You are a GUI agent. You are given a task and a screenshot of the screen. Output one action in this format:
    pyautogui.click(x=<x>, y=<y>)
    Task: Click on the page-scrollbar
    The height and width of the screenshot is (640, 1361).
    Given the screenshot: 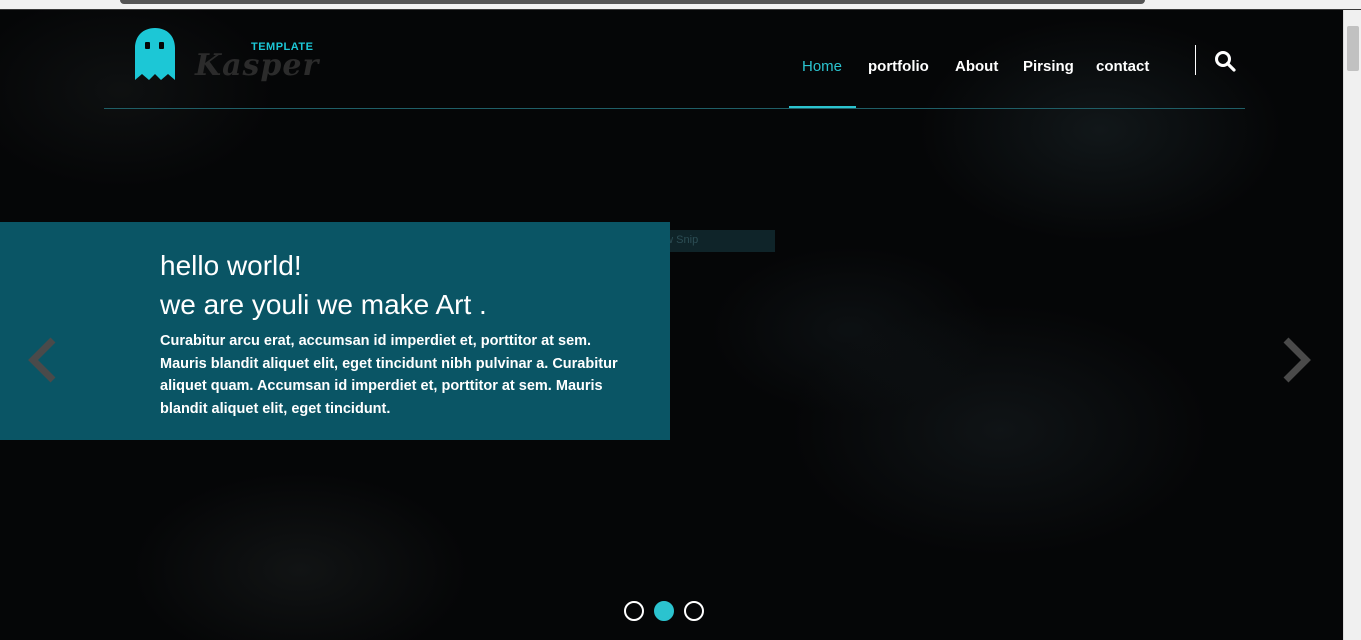 What is the action you would take?
    pyautogui.click(x=1352, y=325)
    